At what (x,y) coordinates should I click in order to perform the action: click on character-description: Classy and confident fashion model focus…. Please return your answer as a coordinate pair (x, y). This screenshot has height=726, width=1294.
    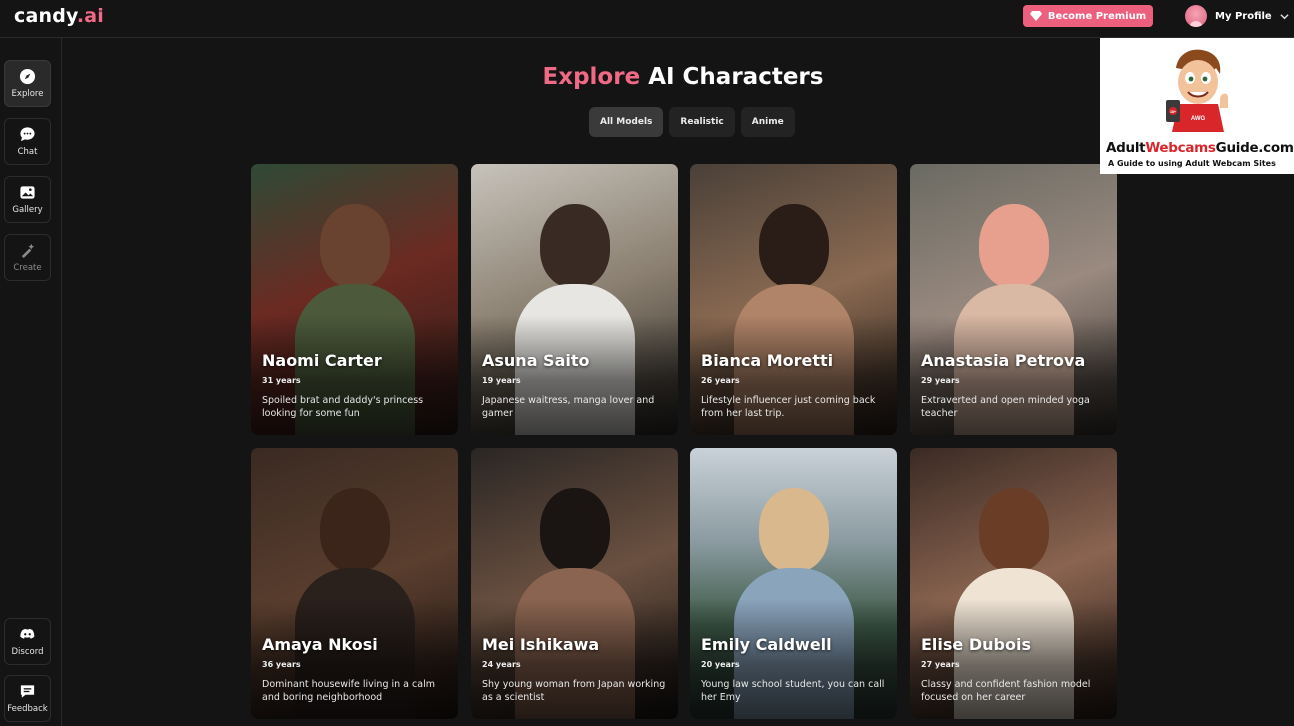
    Looking at the image, I should click on (1006, 691).